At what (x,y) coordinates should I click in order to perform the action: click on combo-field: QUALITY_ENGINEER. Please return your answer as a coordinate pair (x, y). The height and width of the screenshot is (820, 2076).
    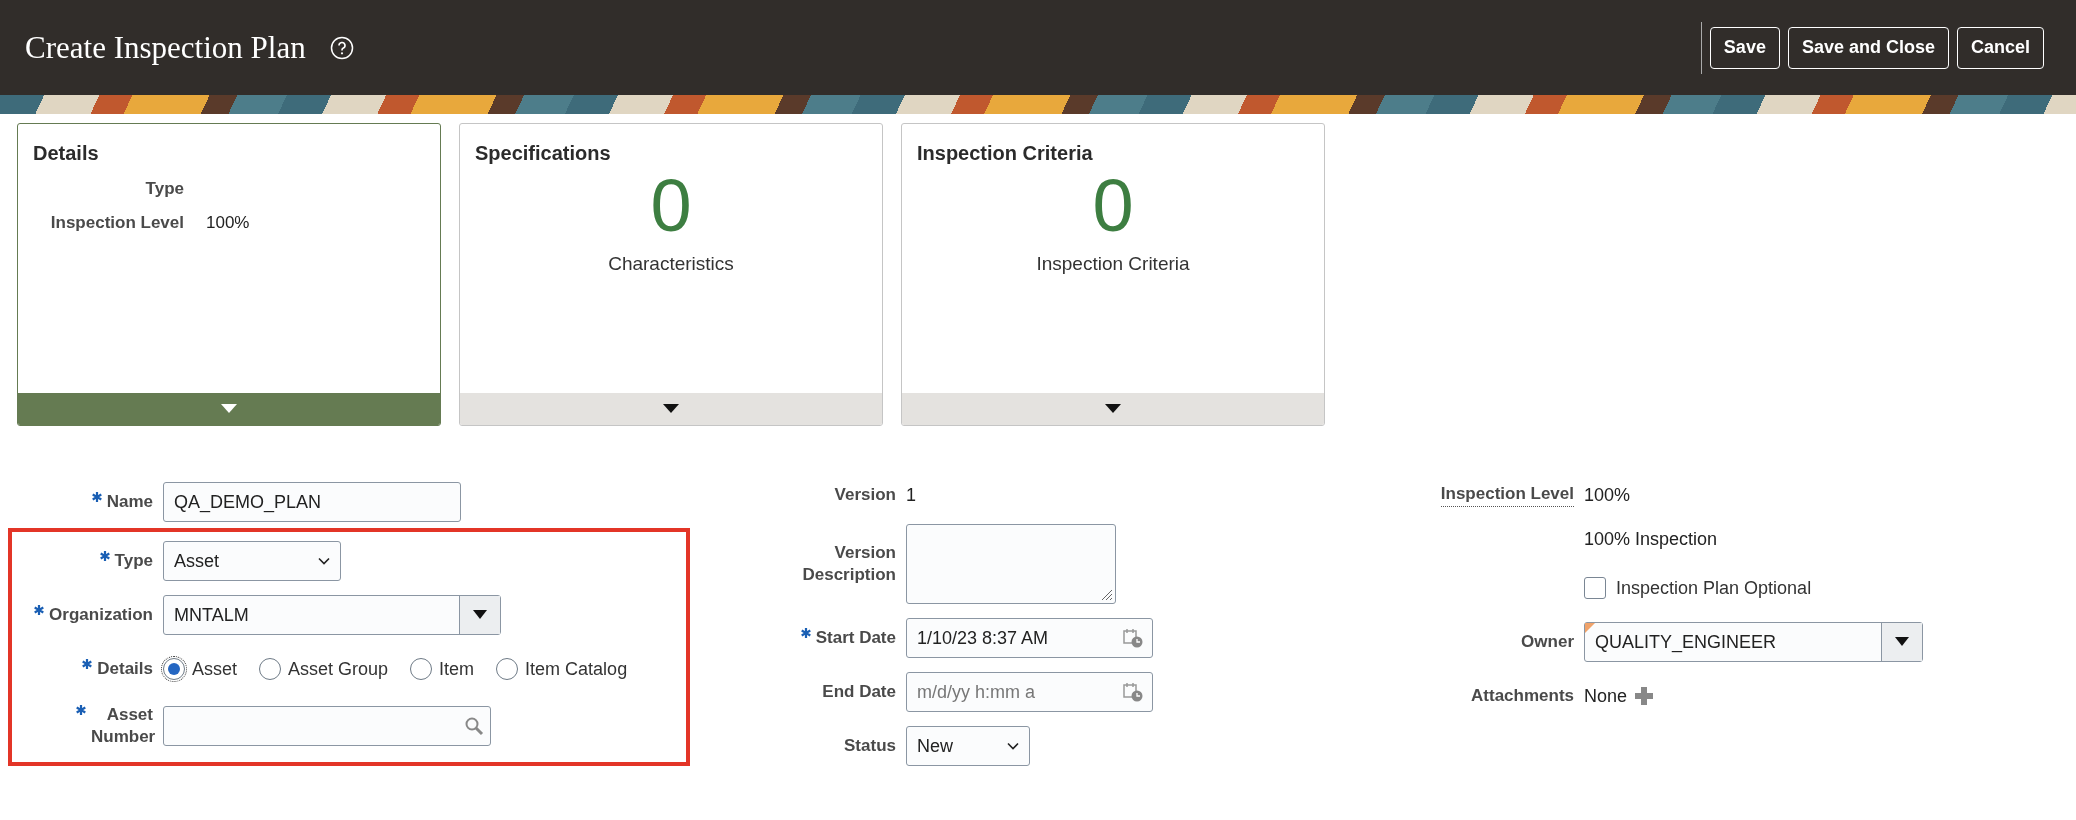
    Looking at the image, I should click on (1753, 642).